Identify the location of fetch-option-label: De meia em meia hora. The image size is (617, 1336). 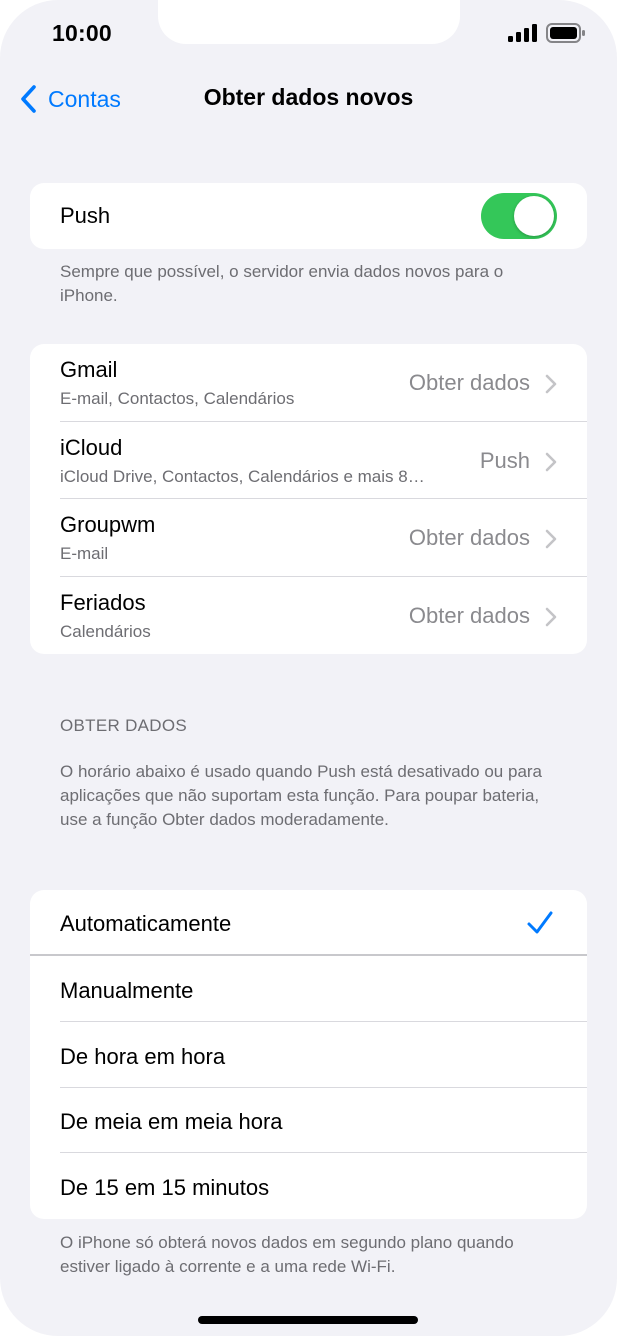
(171, 1121).